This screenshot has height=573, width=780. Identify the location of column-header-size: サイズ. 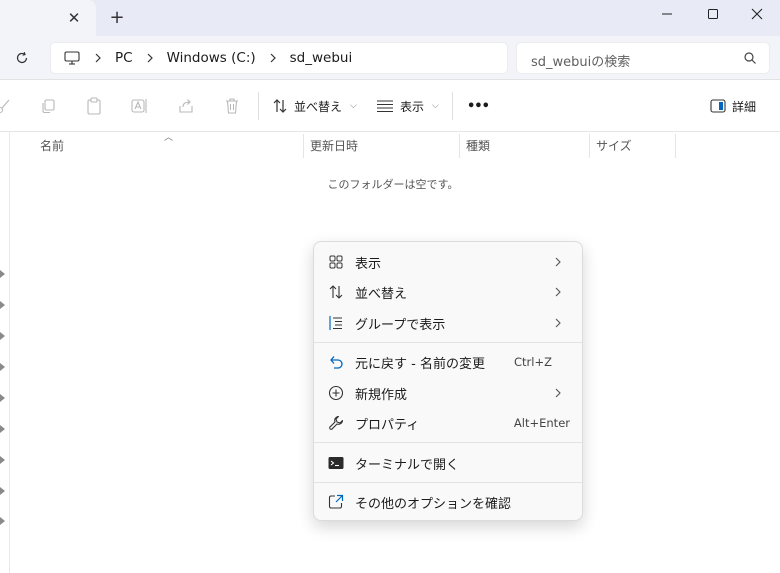
(614, 146).